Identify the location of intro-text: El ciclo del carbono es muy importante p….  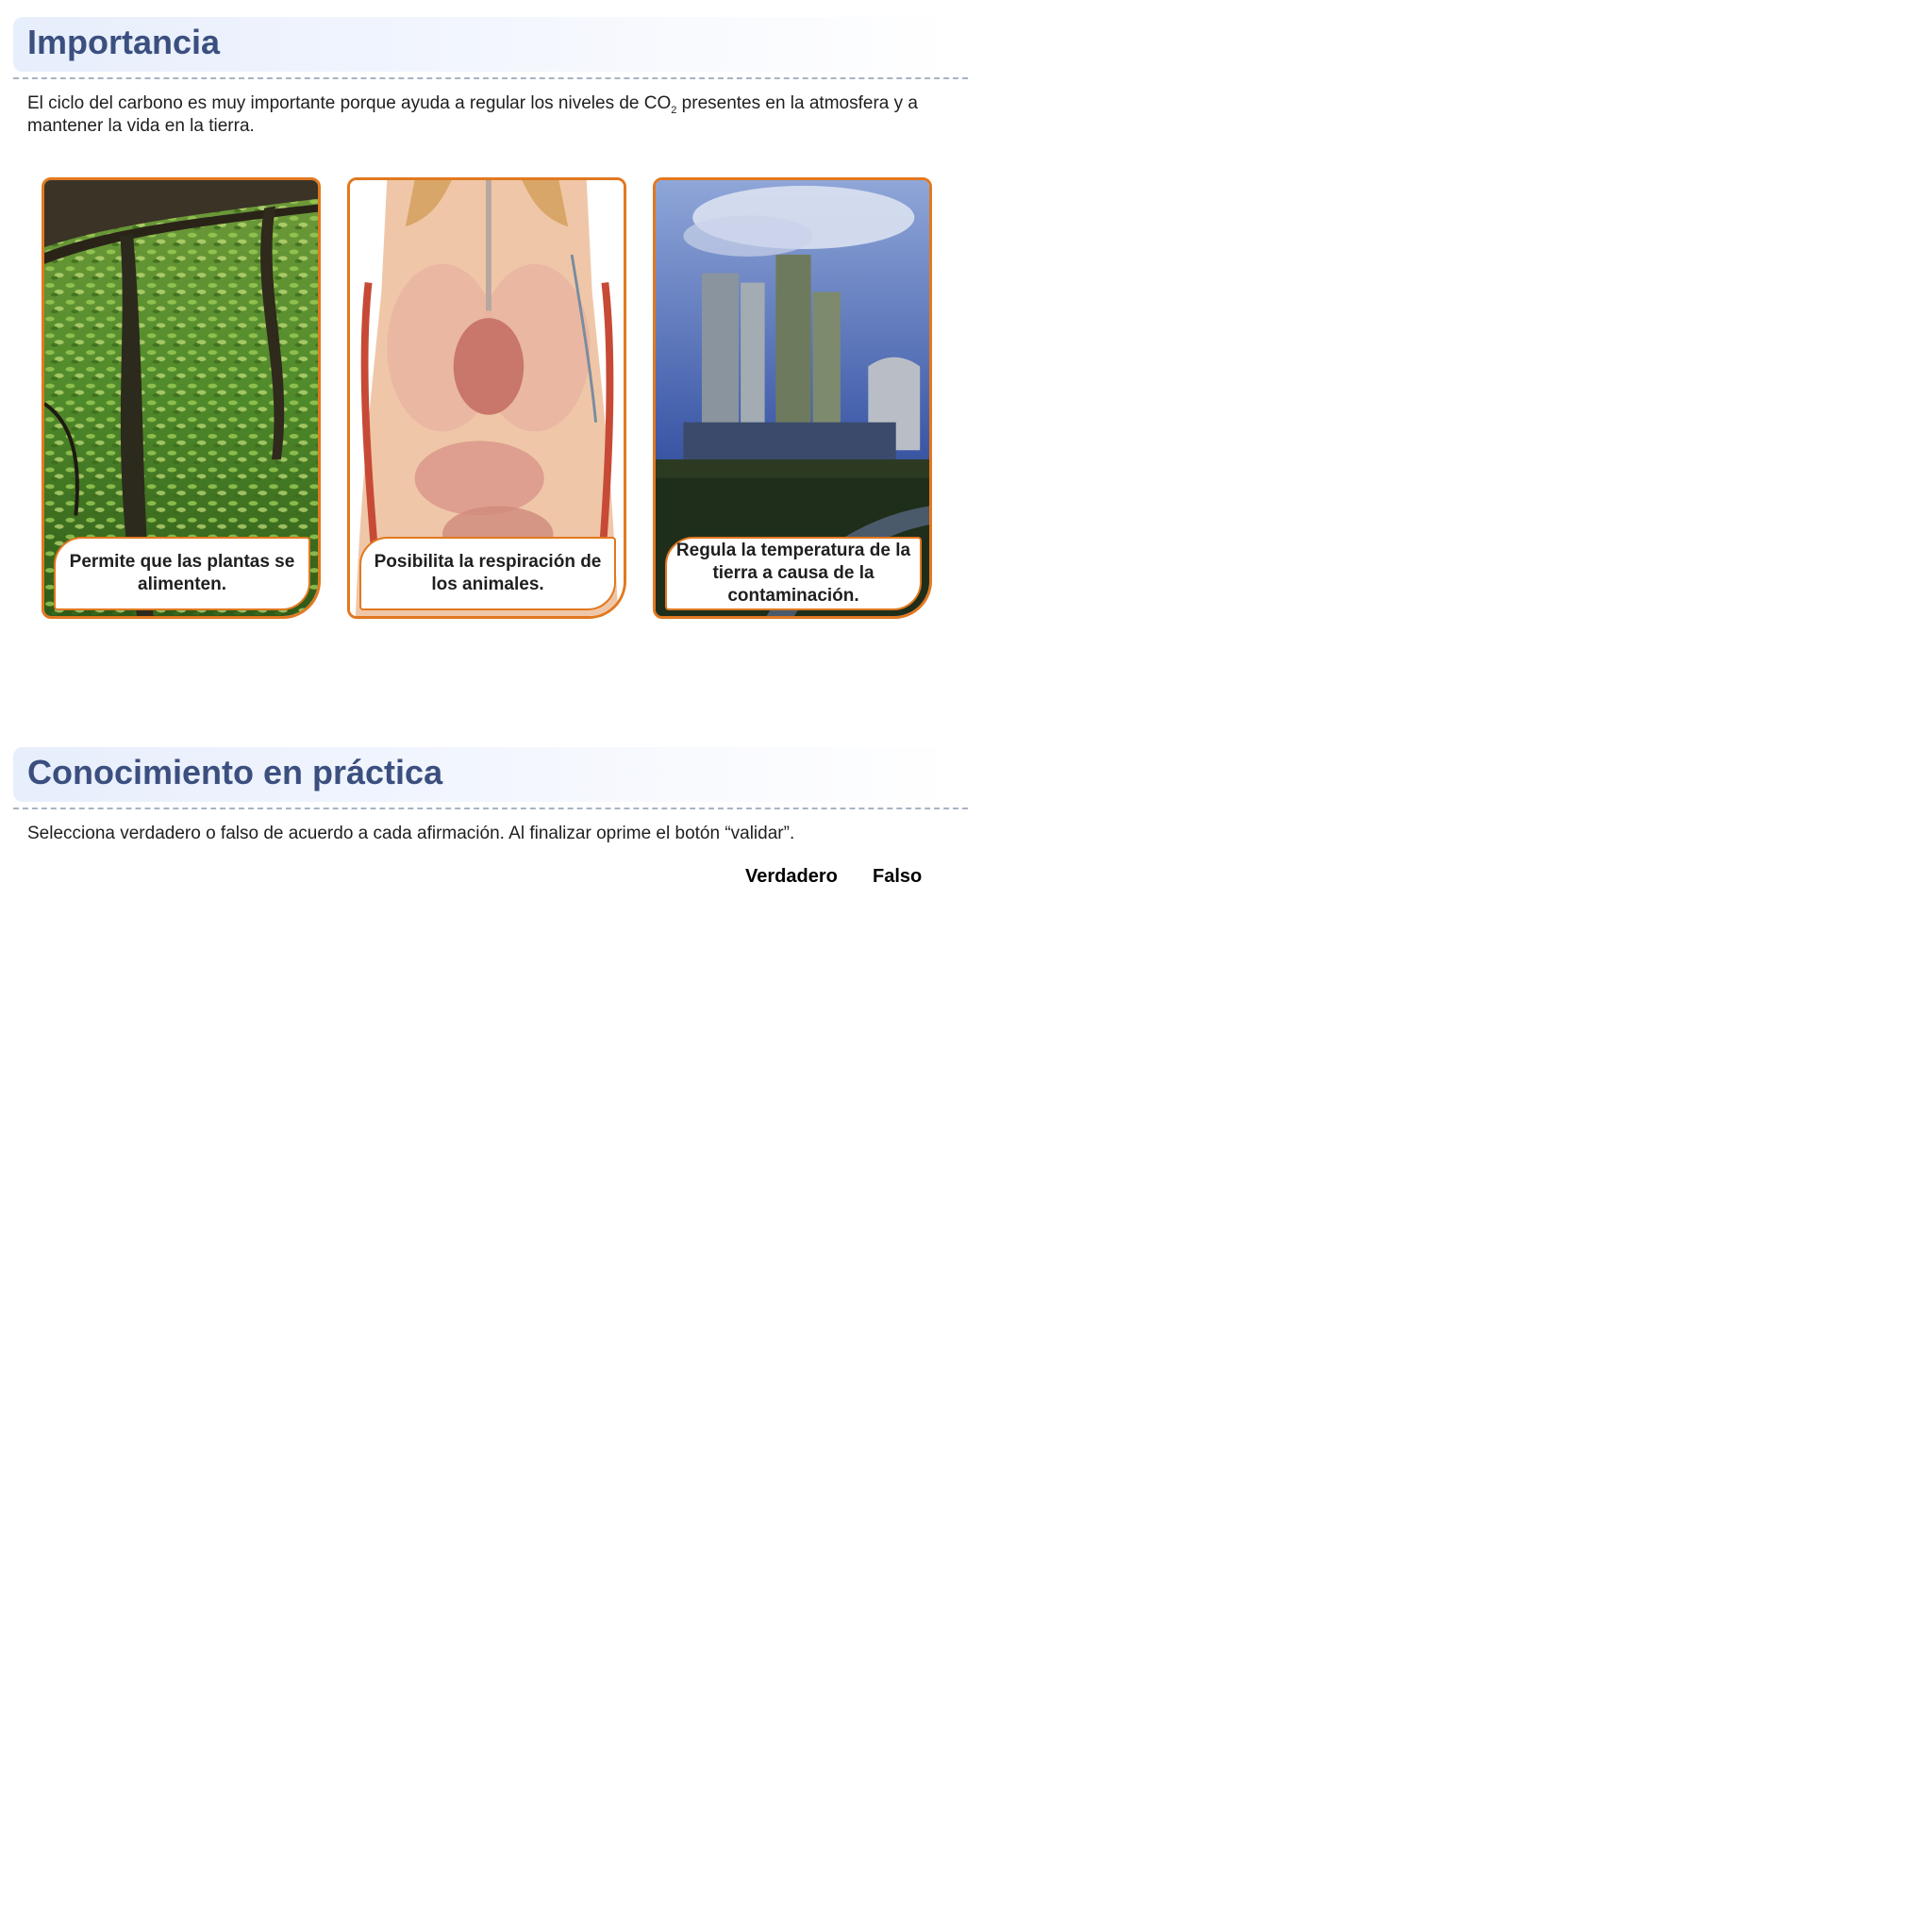
(350, 103).